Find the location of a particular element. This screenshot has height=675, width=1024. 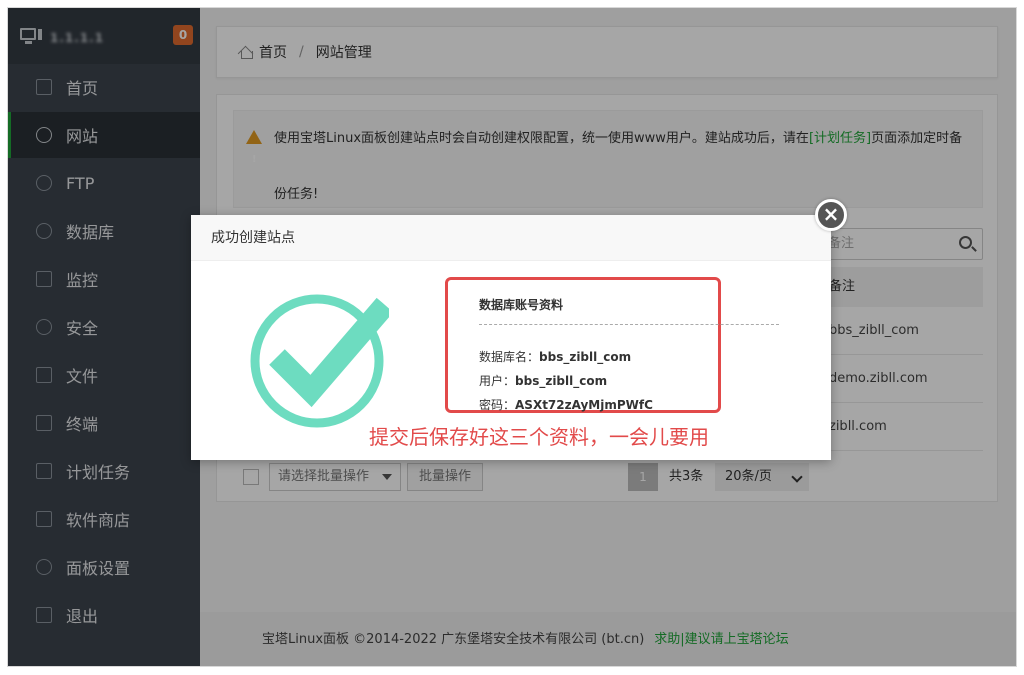

db-name-row: 数据库名：bbs_zibll_com is located at coordinates (555, 356).